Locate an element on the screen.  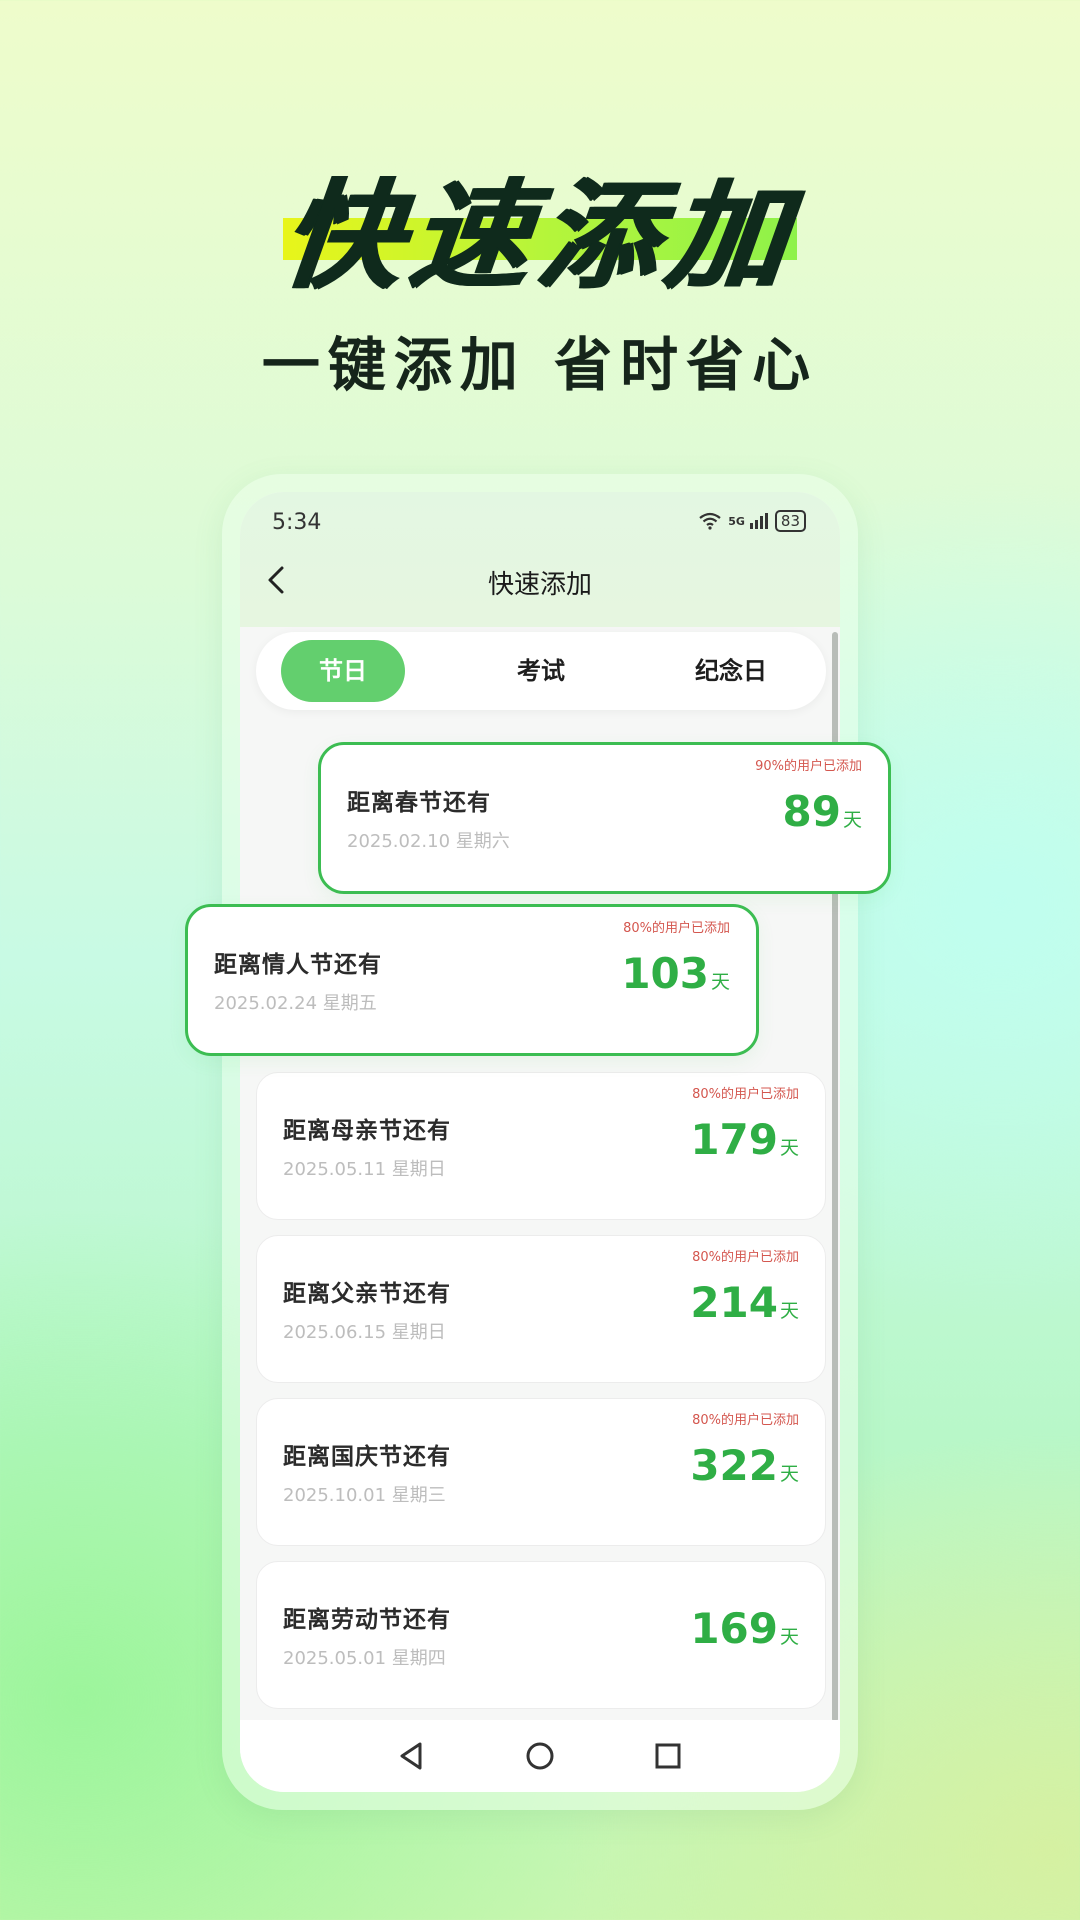
page-title: 快速添加 is located at coordinates (539, 585).